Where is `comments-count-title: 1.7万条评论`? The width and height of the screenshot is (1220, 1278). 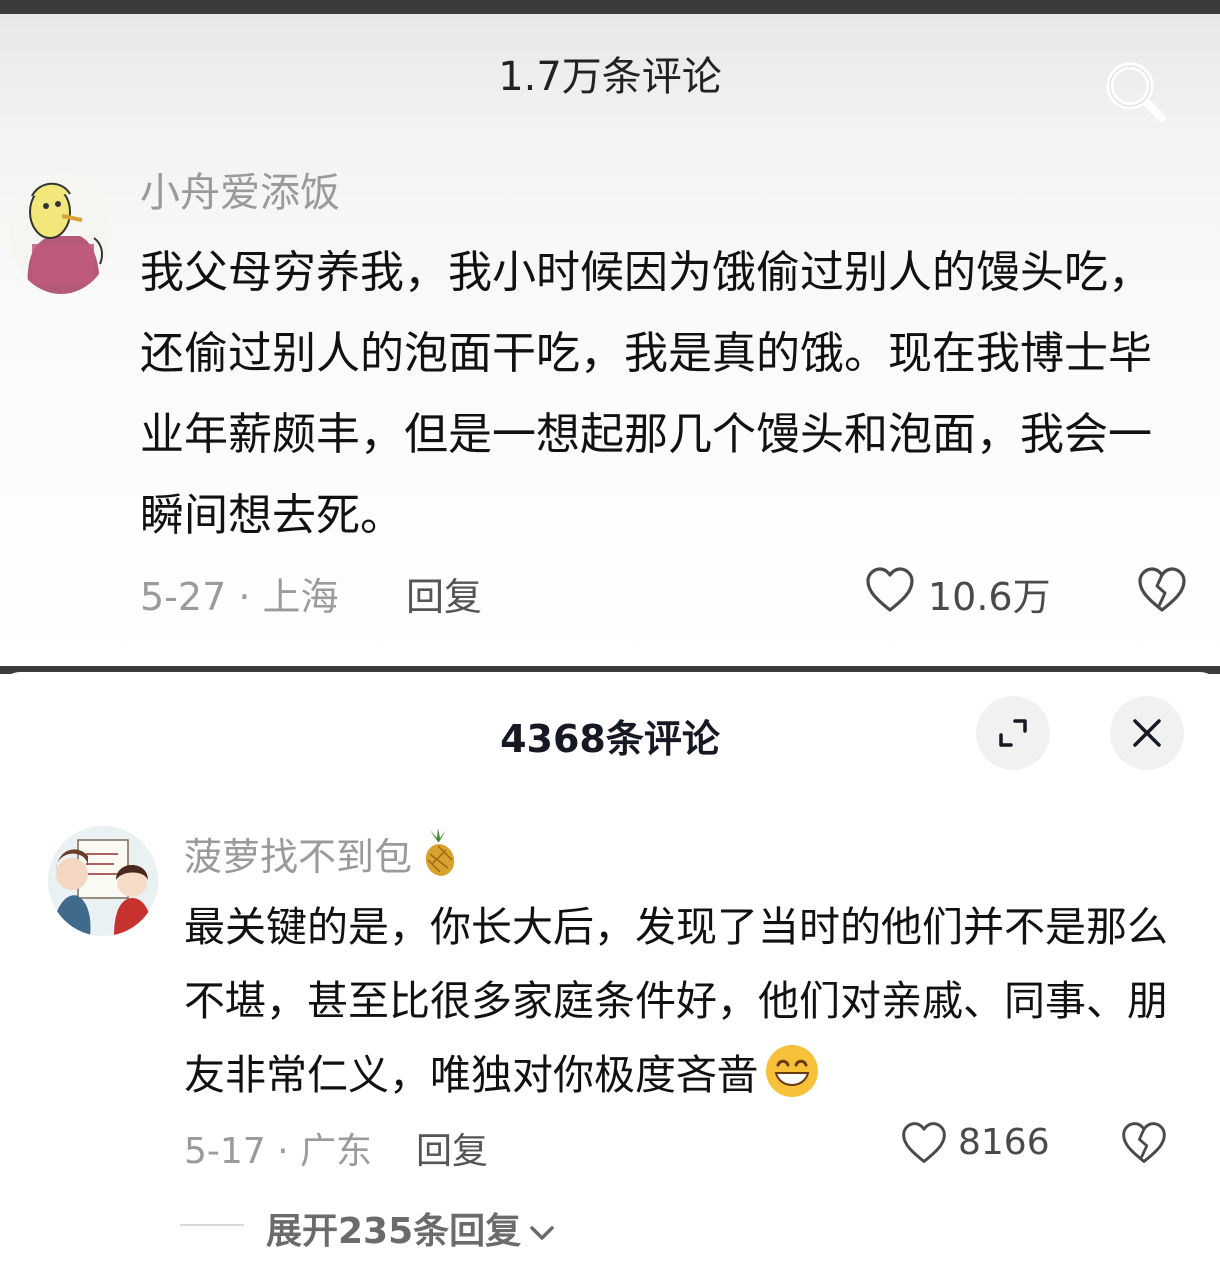
comments-count-title: 1.7万条评论 is located at coordinates (610, 77).